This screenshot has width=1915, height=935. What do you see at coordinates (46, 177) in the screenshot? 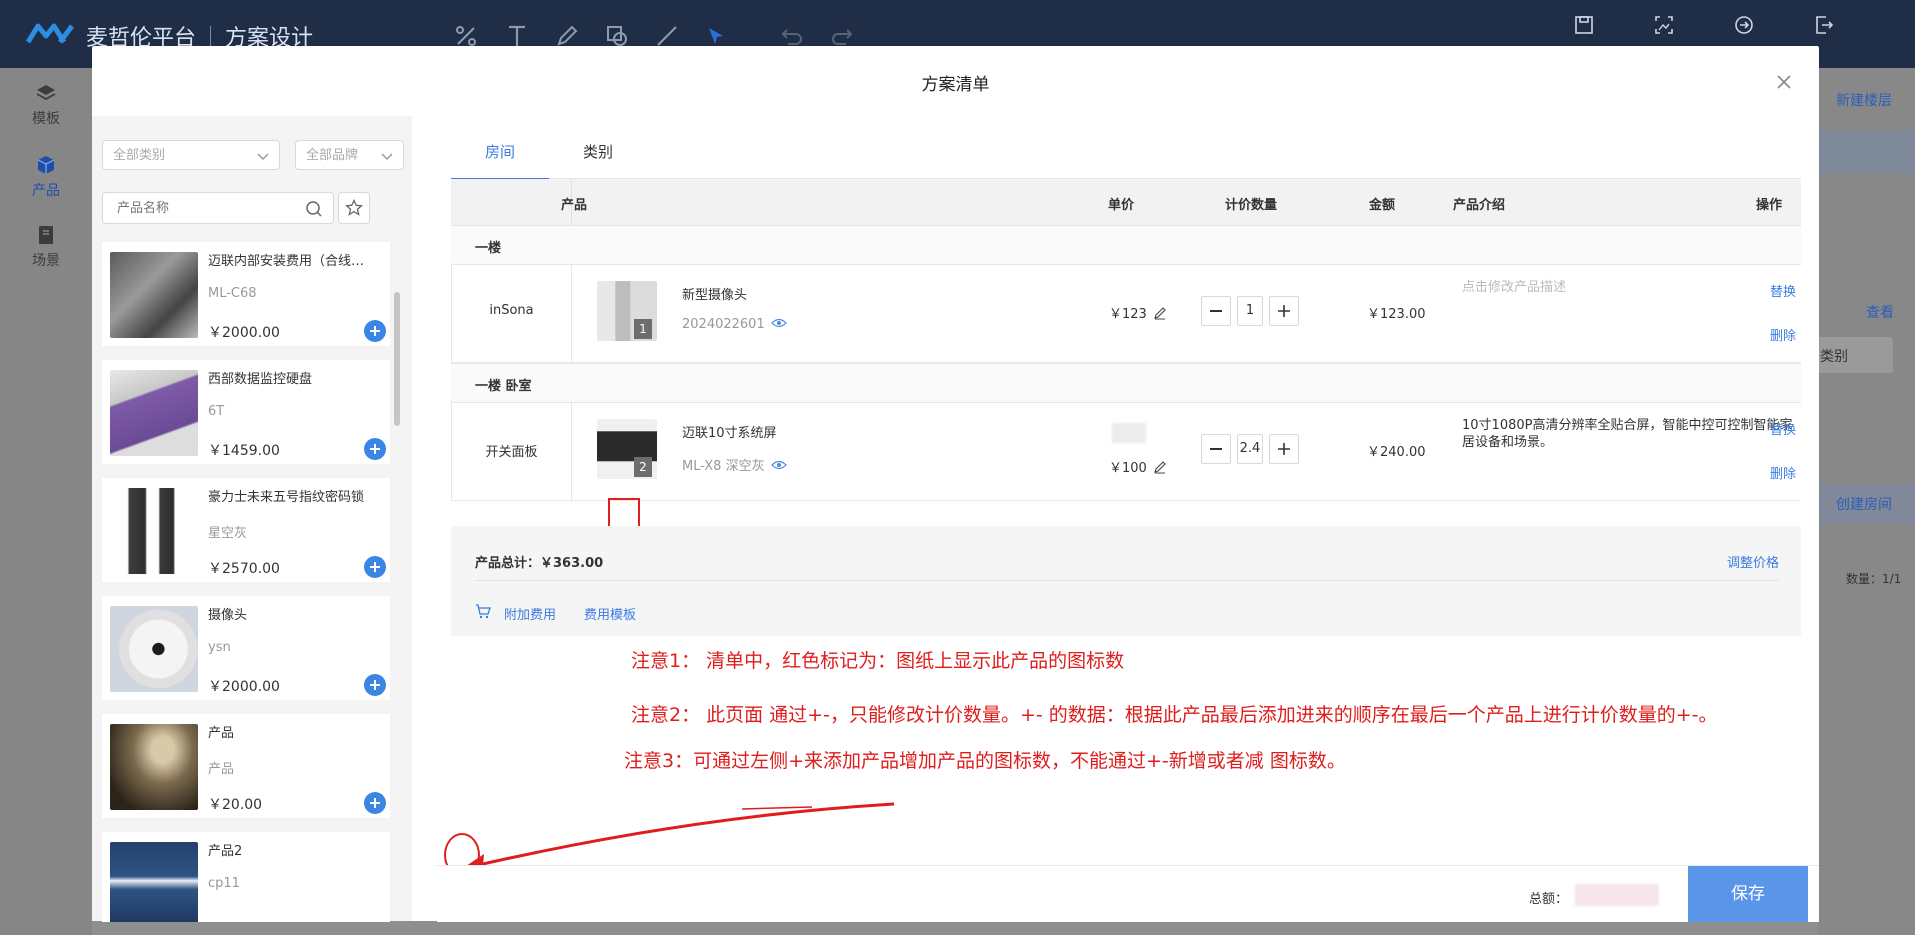
I see `nav-item-product: 产品` at bounding box center [46, 177].